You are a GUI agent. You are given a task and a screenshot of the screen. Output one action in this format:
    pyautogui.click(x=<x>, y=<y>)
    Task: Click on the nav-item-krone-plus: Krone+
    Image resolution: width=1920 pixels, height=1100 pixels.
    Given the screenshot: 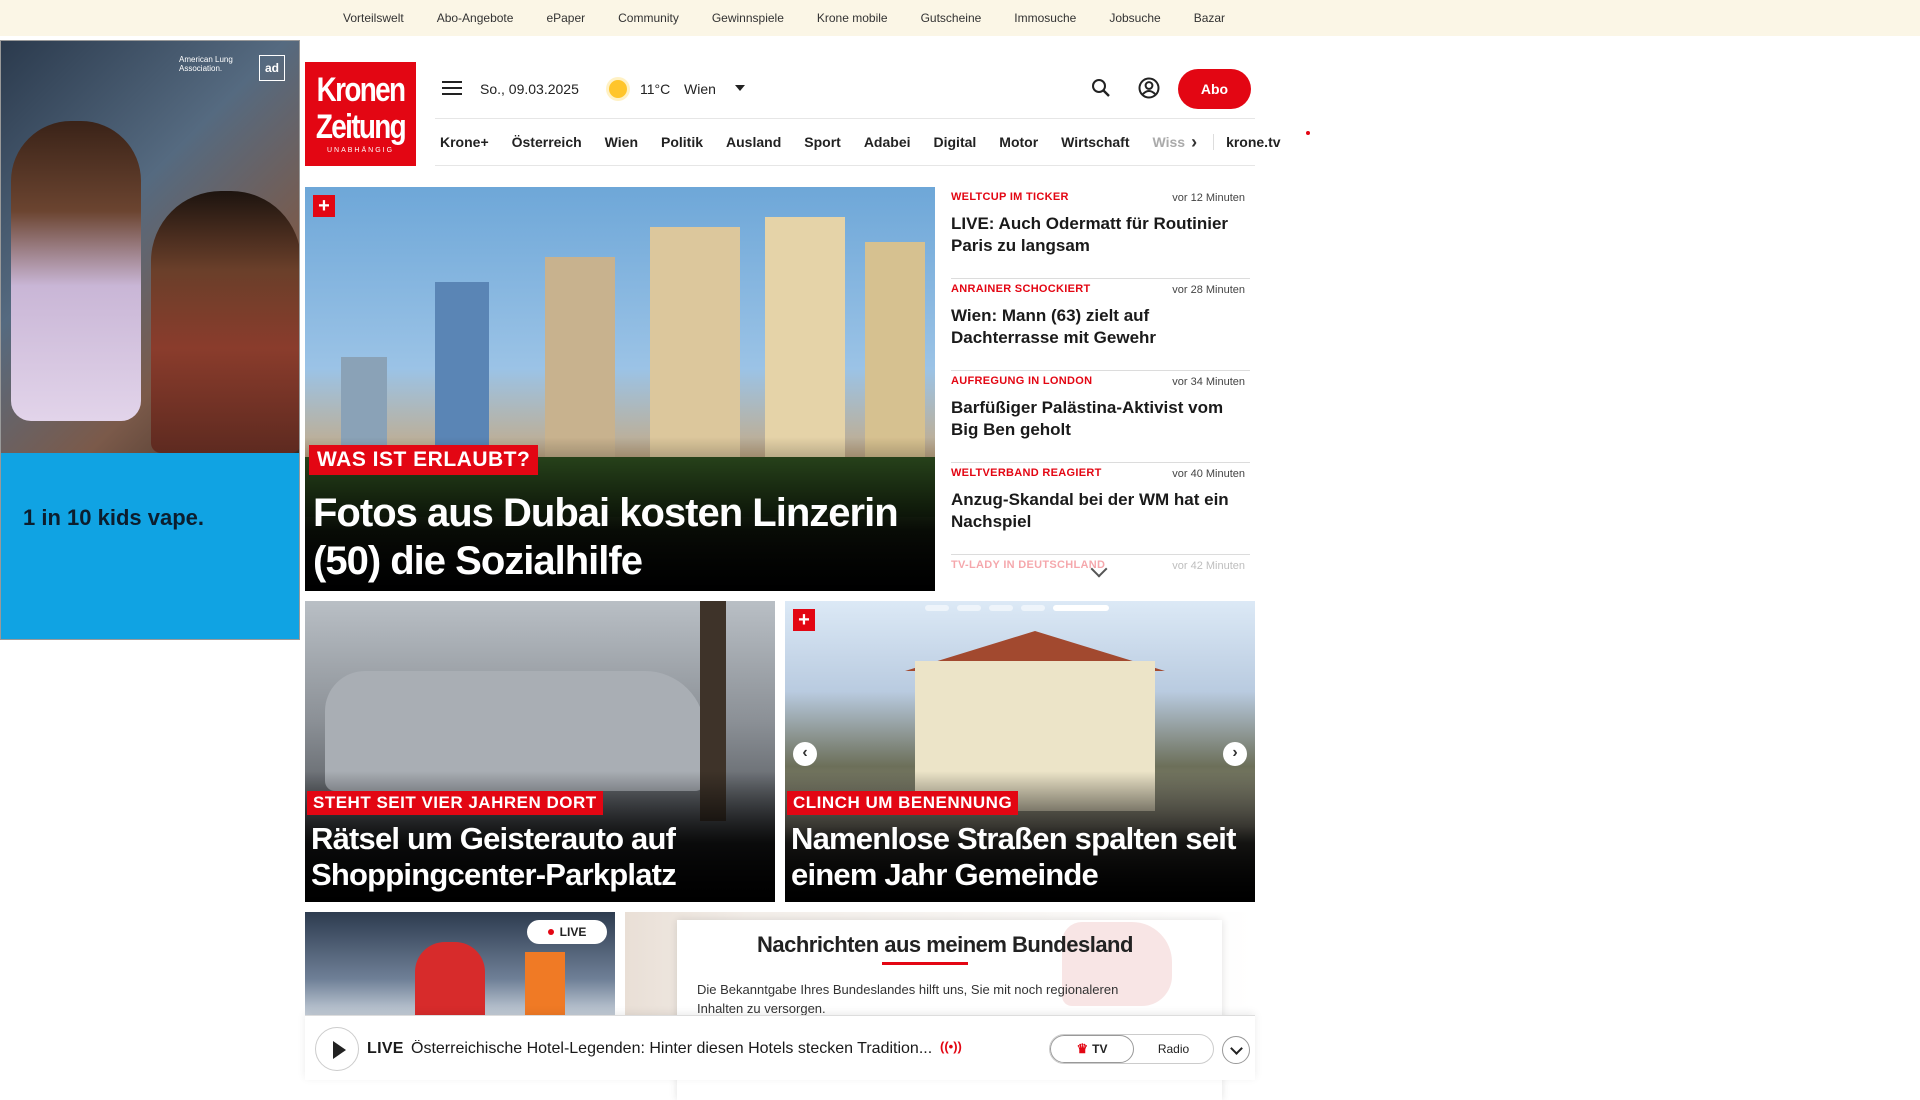 What is the action you would take?
    pyautogui.click(x=464, y=142)
    